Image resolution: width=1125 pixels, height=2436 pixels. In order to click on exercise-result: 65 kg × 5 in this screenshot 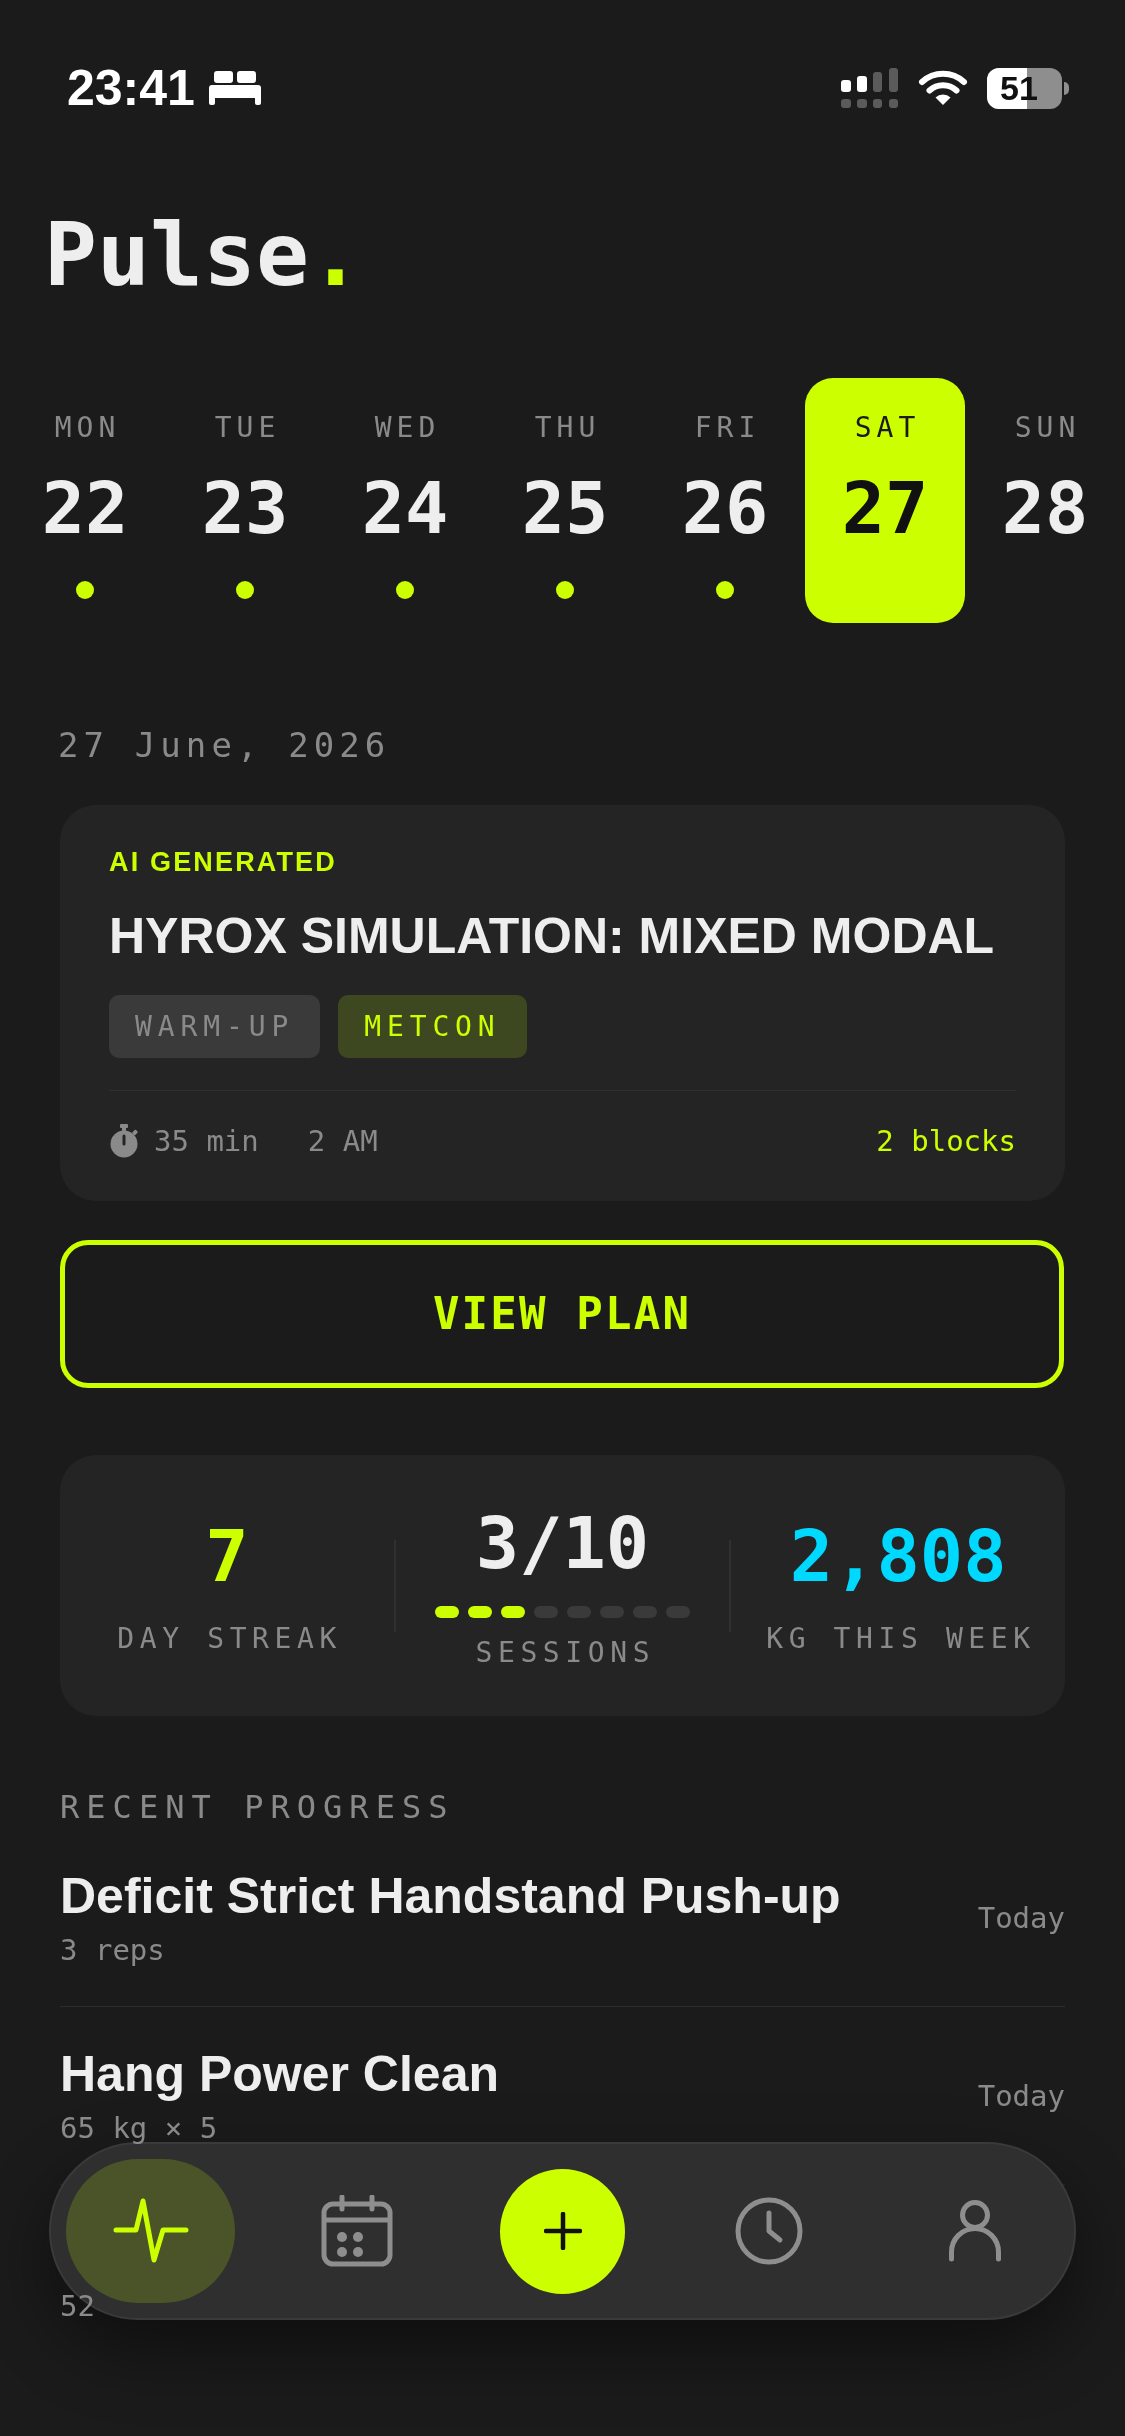, I will do `click(139, 2128)`.